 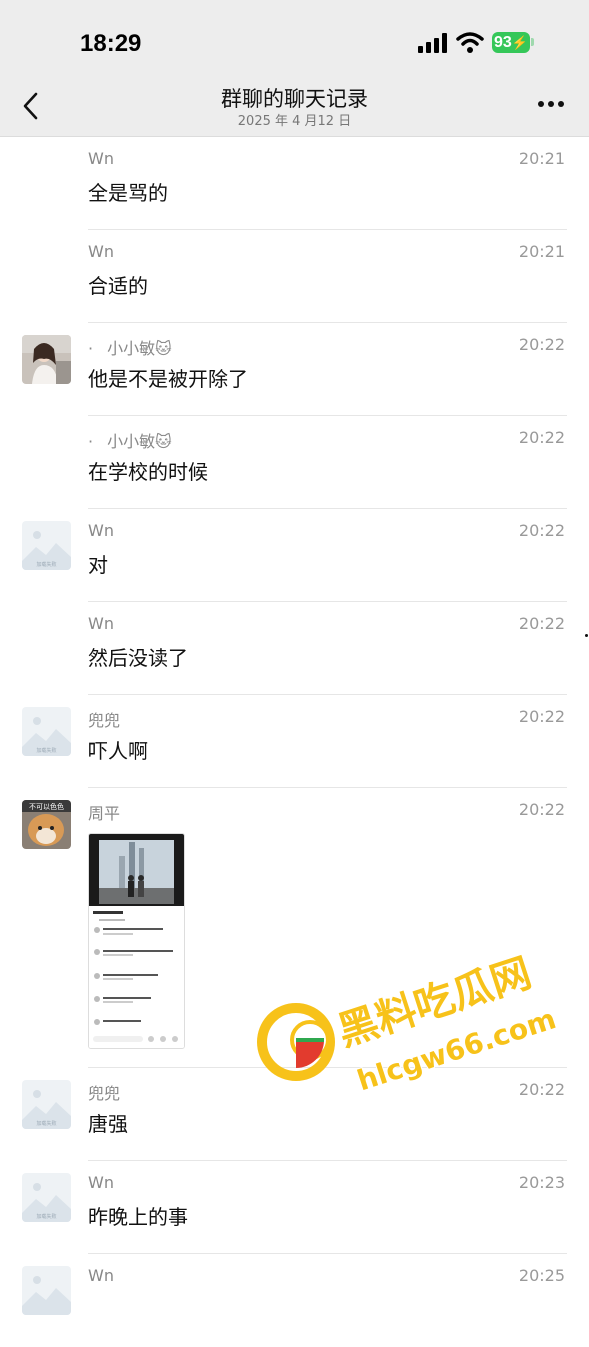 What do you see at coordinates (46, 359) in the screenshot?
I see `avatar-girl-photo` at bounding box center [46, 359].